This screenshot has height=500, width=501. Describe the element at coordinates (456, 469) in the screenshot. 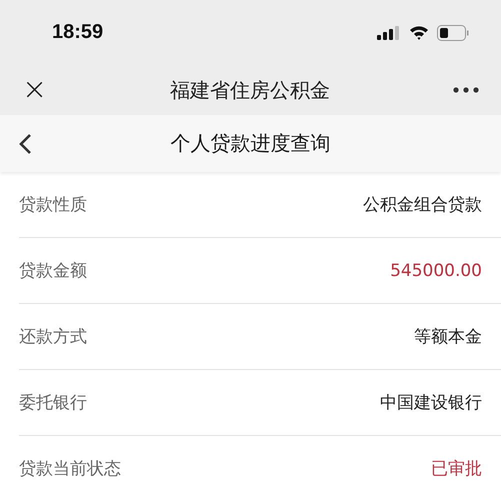

I see `field-value: 已审批` at that location.